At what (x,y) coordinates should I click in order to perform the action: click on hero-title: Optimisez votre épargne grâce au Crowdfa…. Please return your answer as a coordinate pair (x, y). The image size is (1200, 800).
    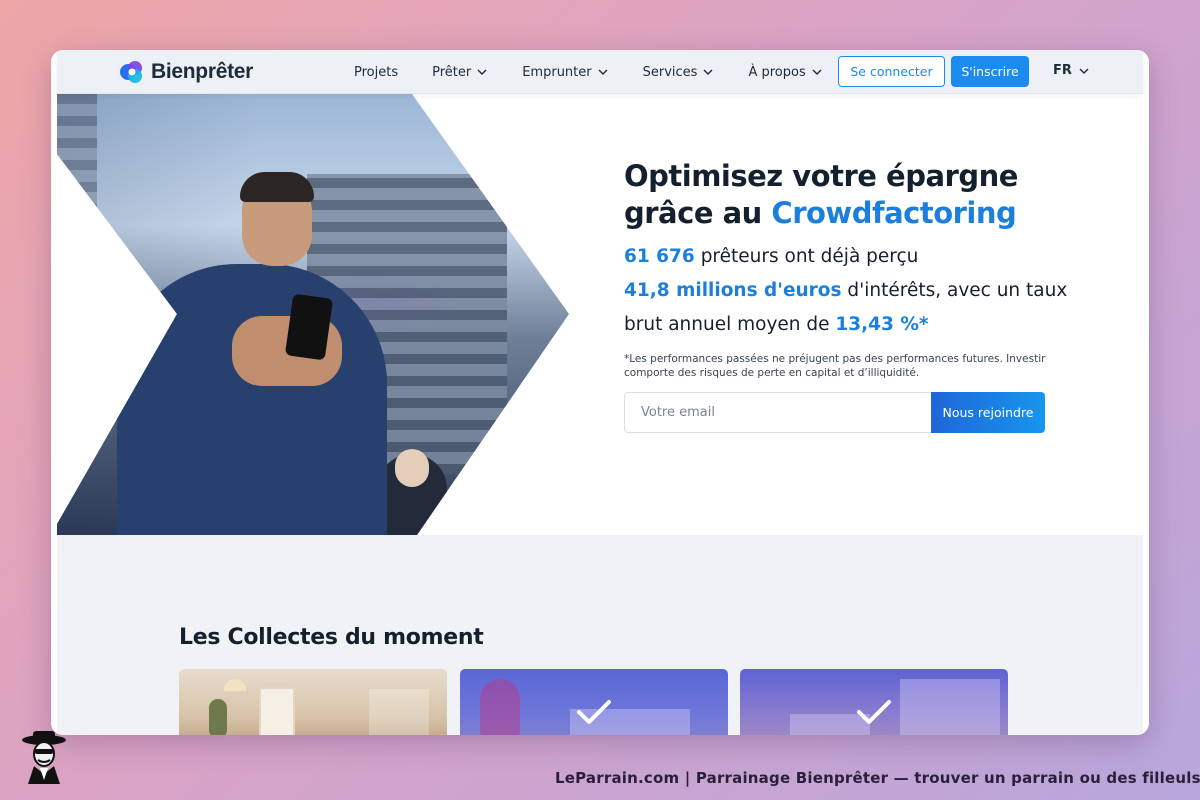
    Looking at the image, I should click on (864, 195).